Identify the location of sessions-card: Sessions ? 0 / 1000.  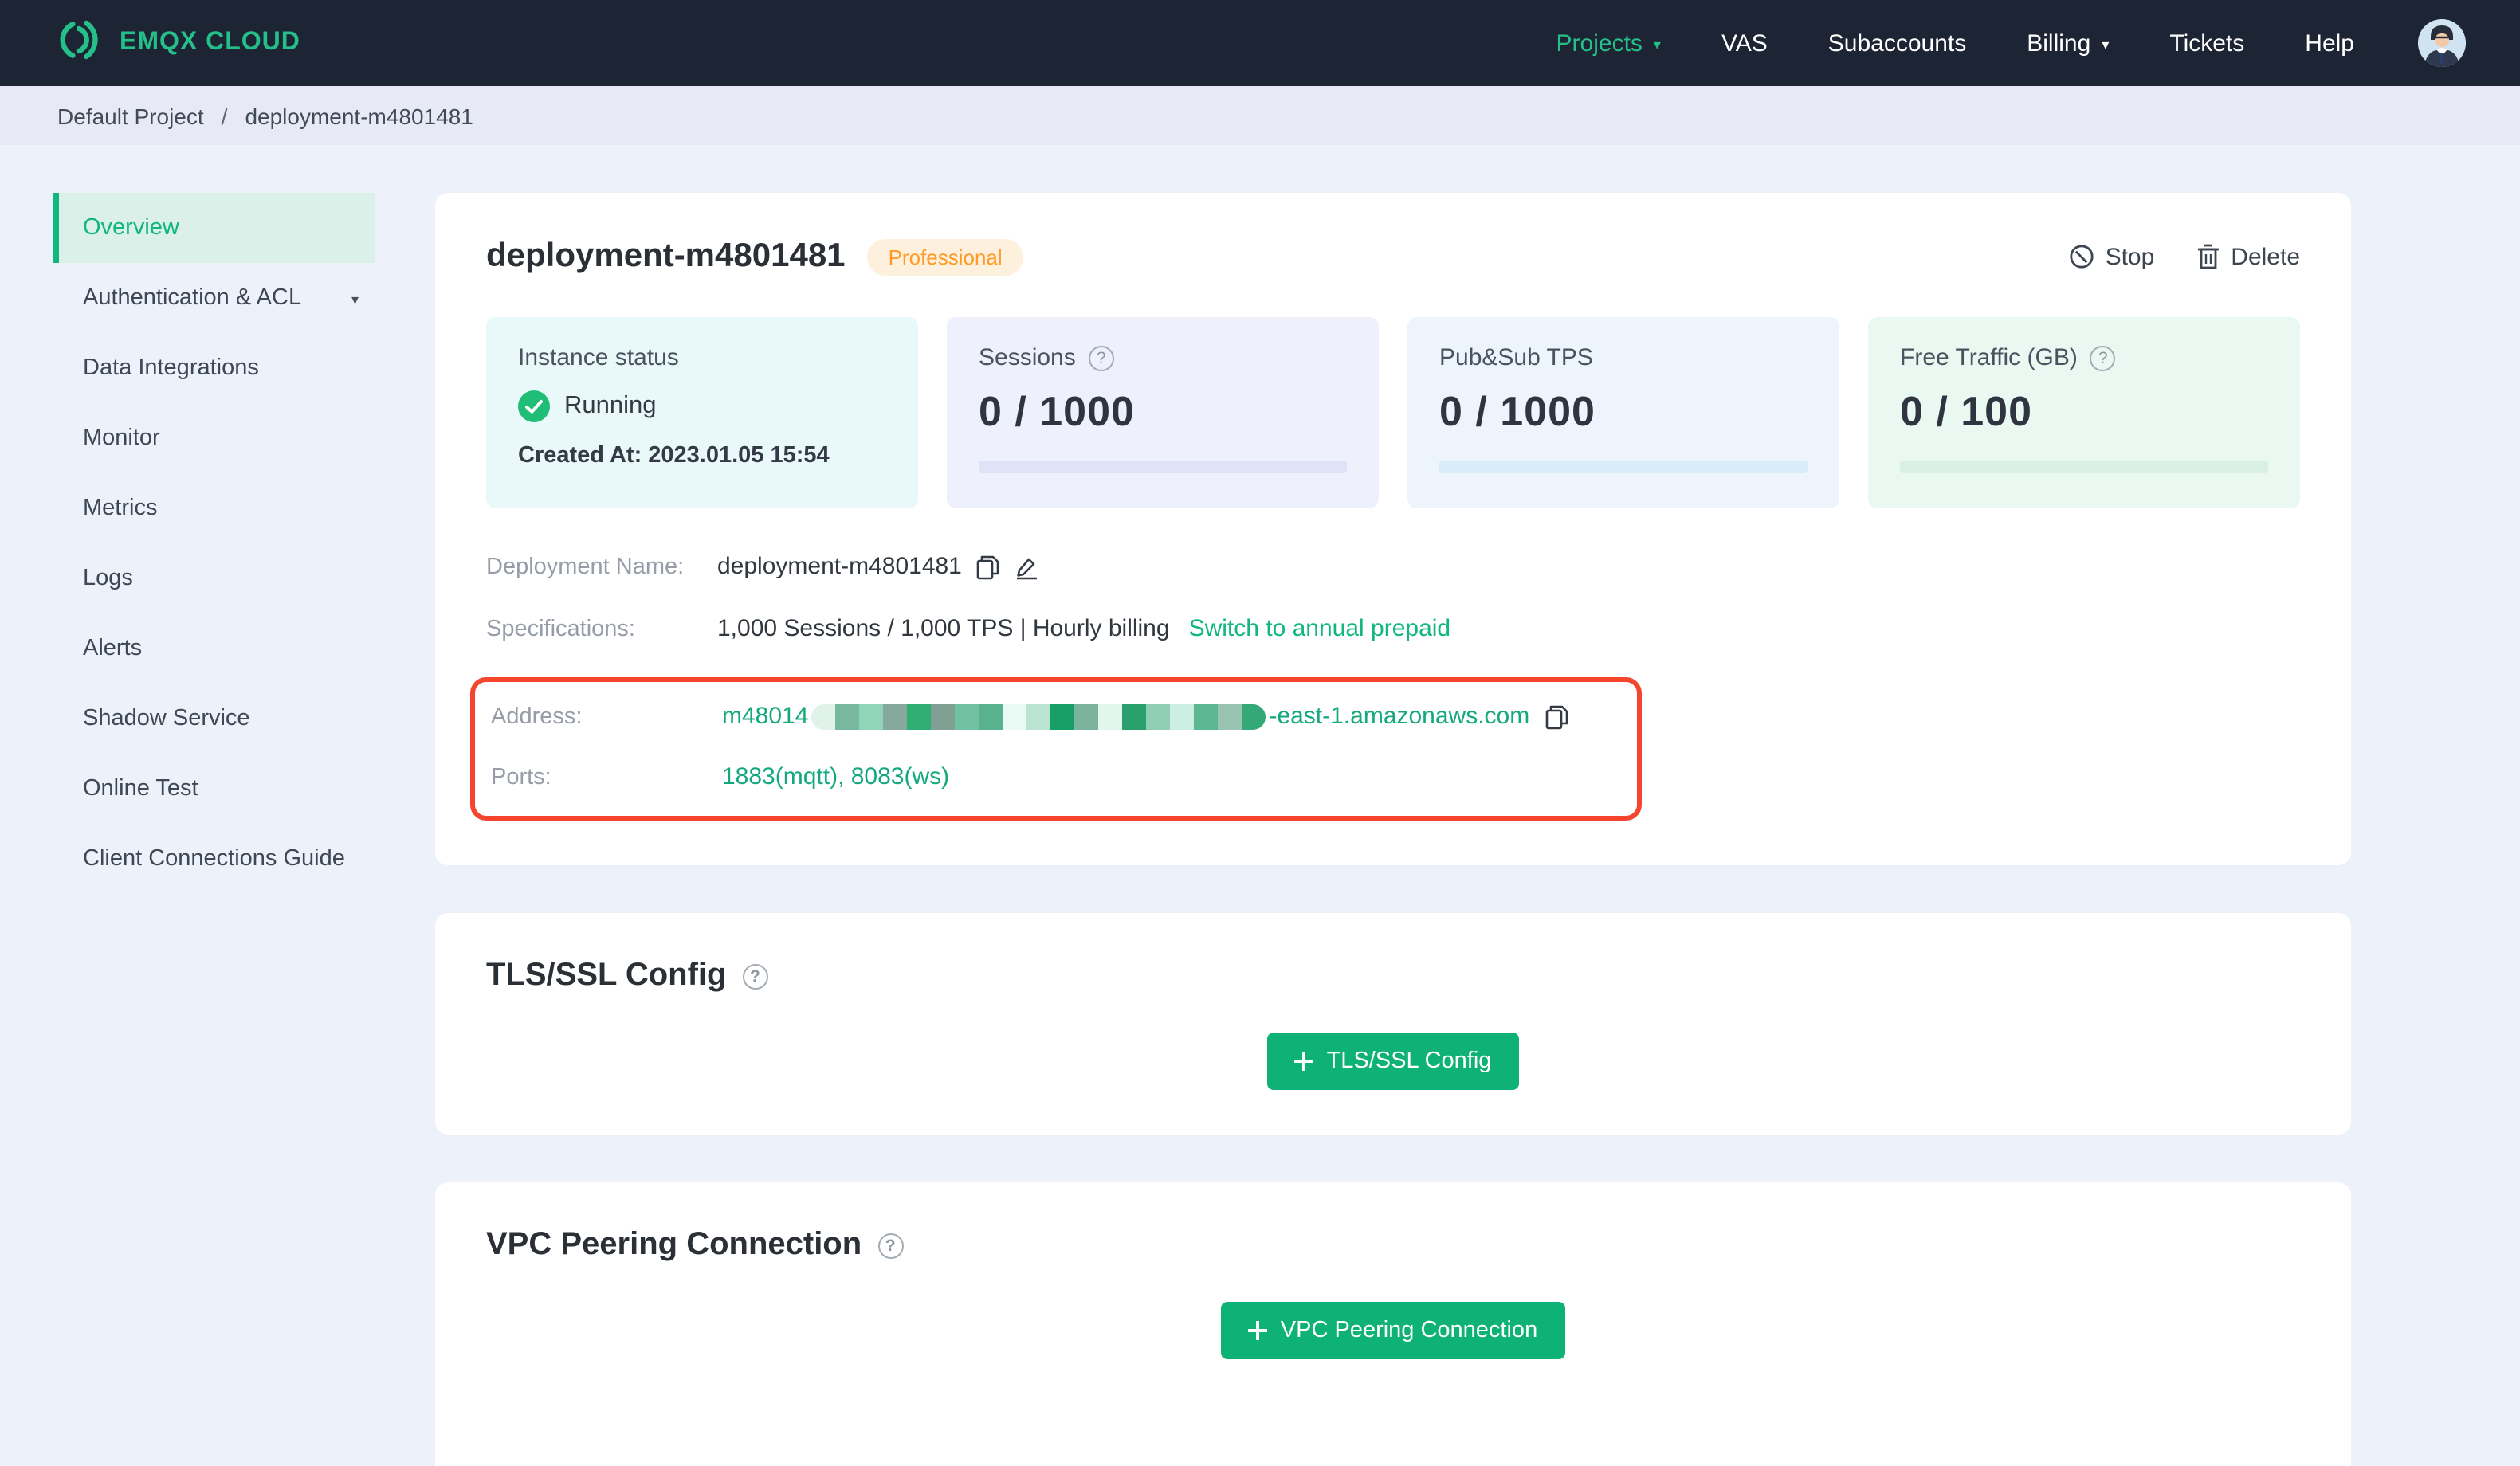
(1163, 412).